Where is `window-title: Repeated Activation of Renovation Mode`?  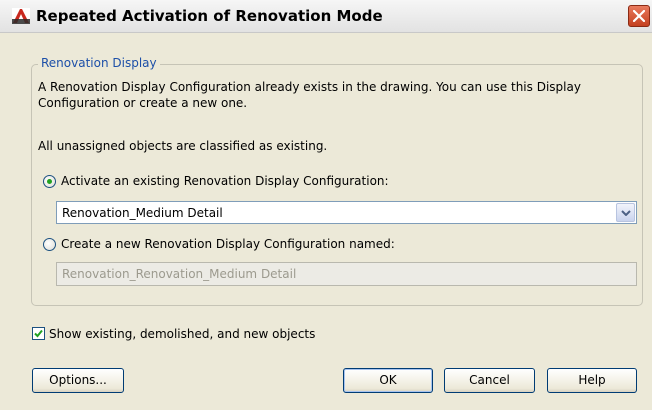 window-title: Repeated Activation of Renovation Mode is located at coordinates (209, 16).